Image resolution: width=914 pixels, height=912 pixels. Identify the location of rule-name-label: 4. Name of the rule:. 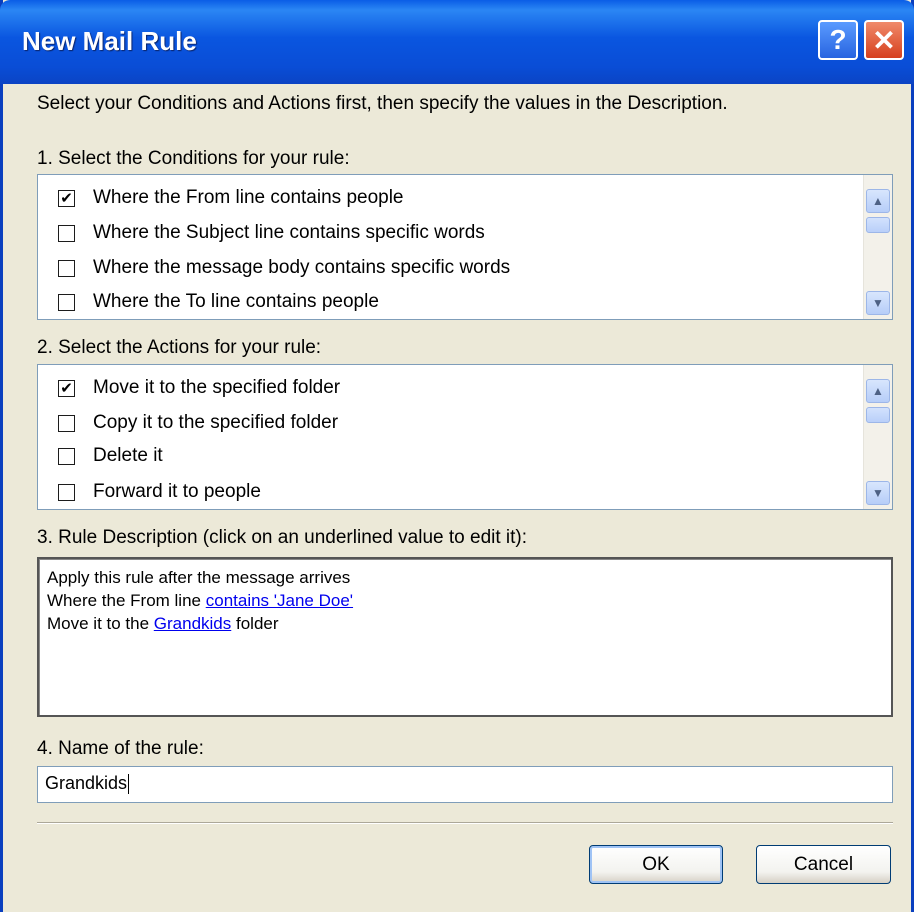
(120, 748).